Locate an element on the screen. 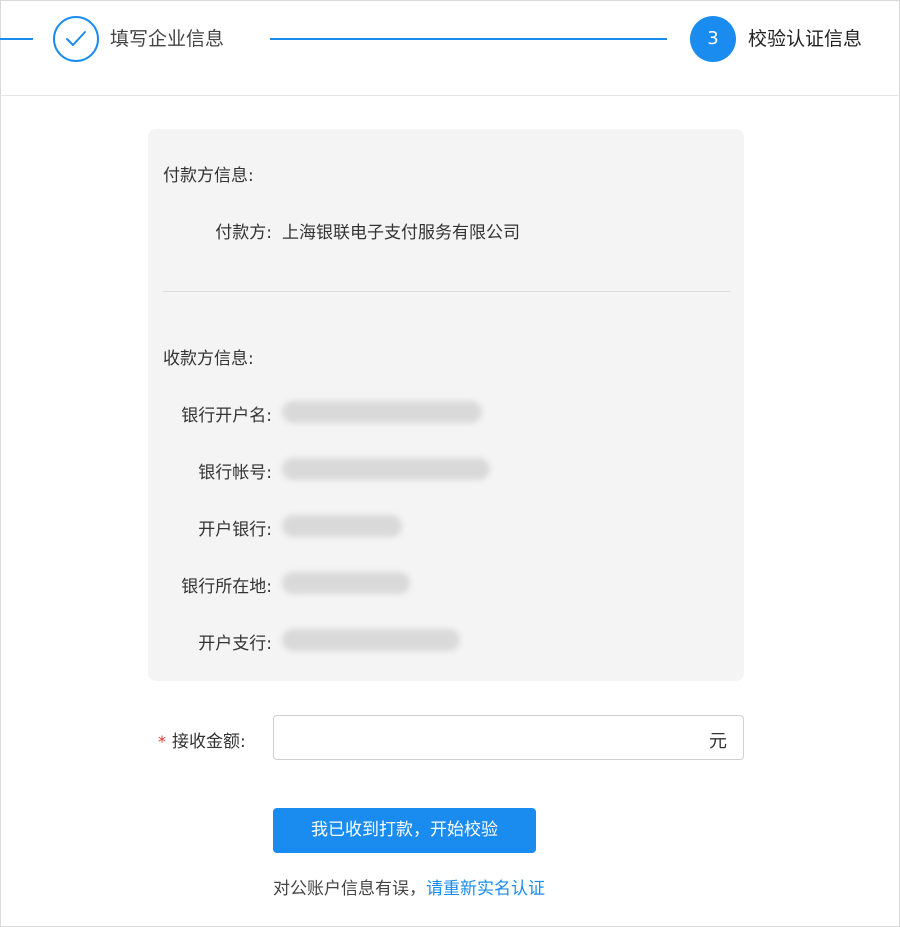  bank-name-label: 开户银行: is located at coordinates (235, 530).